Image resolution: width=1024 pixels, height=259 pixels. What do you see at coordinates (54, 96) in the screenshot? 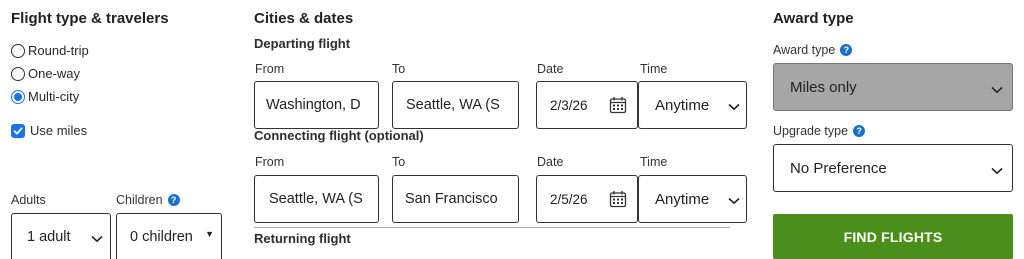
I see `trip-type-label: Multi-city` at bounding box center [54, 96].